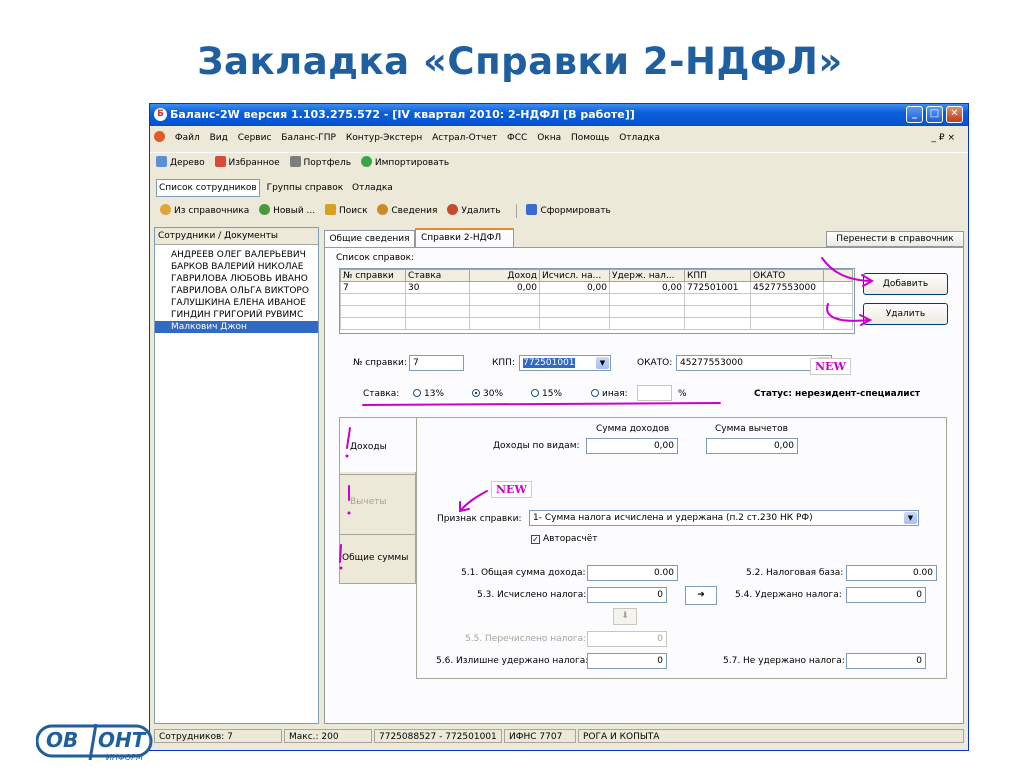 This screenshot has width=1024, height=770. I want to click on new-badge-sign: NEW, so click(511, 489).